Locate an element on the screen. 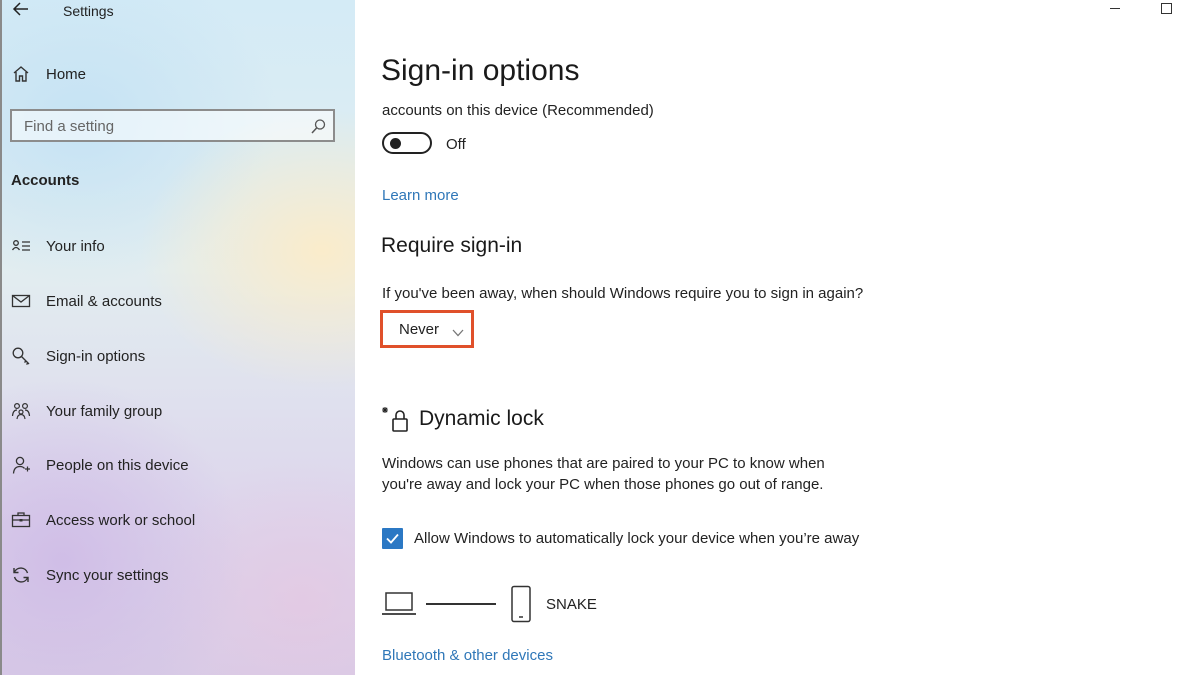  key-icon is located at coordinates (21, 356).